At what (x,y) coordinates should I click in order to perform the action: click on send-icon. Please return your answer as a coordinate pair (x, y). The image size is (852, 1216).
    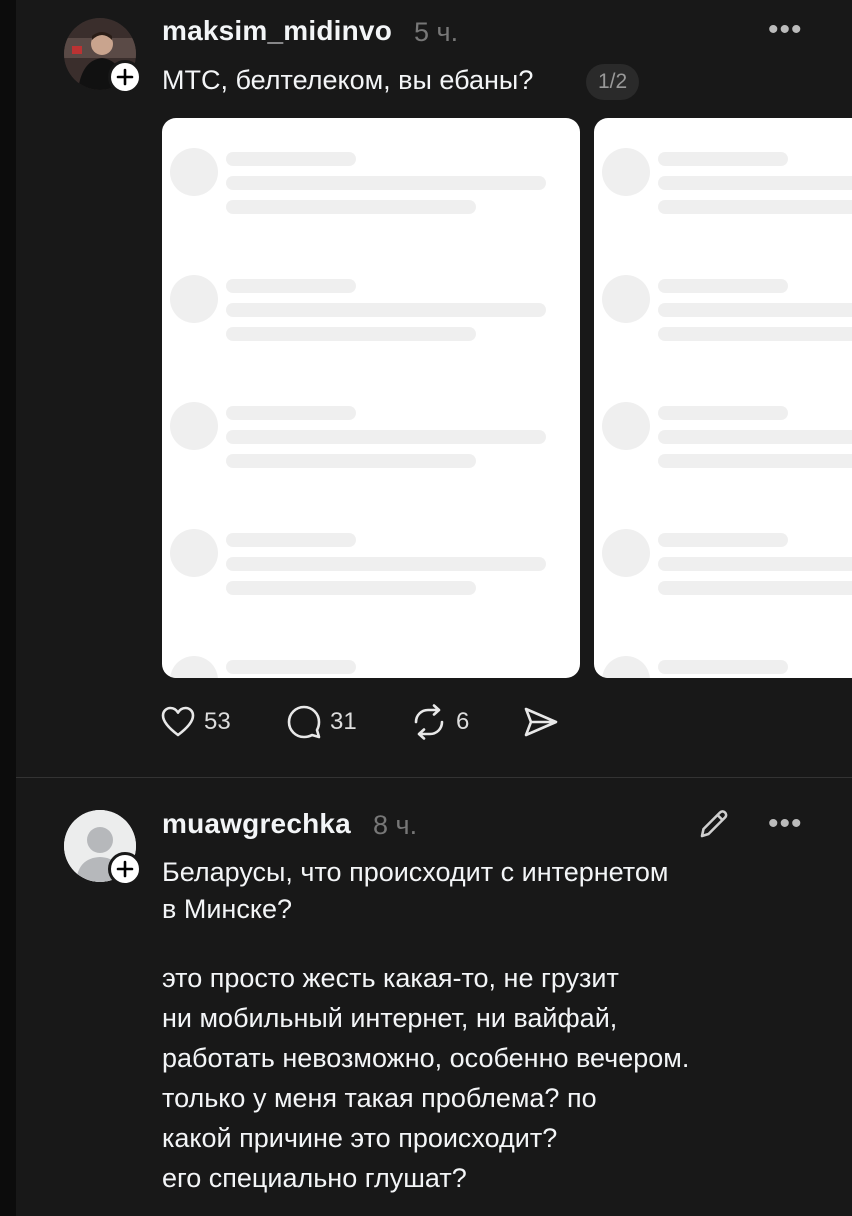
    Looking at the image, I should click on (541, 722).